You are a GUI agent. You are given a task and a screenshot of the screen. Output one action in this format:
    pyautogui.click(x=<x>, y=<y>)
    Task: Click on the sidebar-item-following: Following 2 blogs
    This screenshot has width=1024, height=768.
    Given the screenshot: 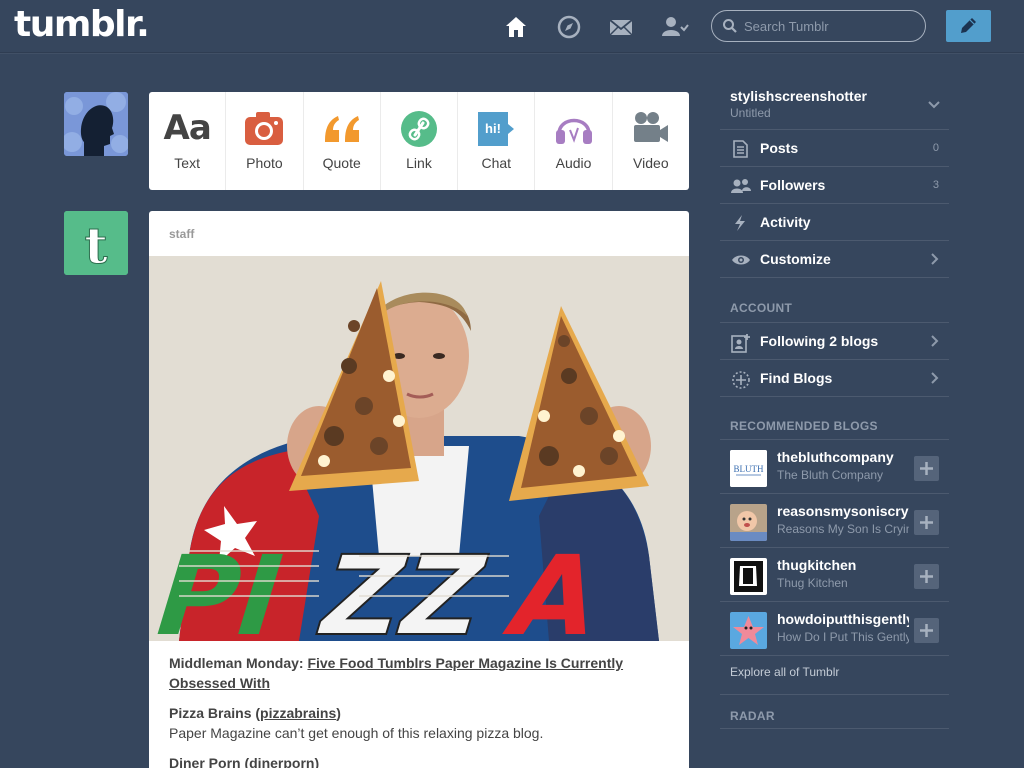 What is the action you would take?
    pyautogui.click(x=834, y=340)
    